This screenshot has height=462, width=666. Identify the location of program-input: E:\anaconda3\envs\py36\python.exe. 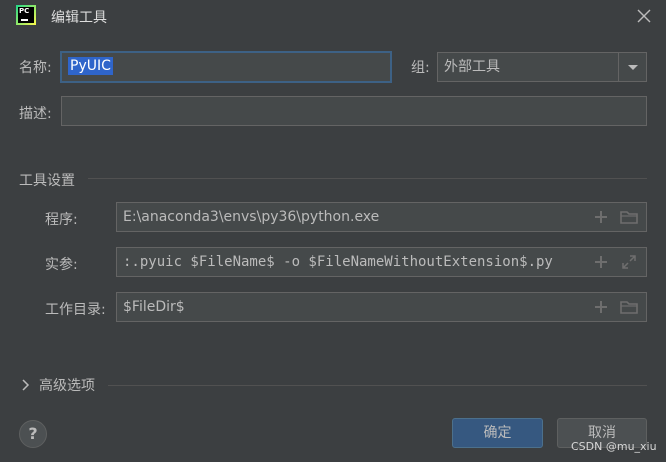
(381, 217).